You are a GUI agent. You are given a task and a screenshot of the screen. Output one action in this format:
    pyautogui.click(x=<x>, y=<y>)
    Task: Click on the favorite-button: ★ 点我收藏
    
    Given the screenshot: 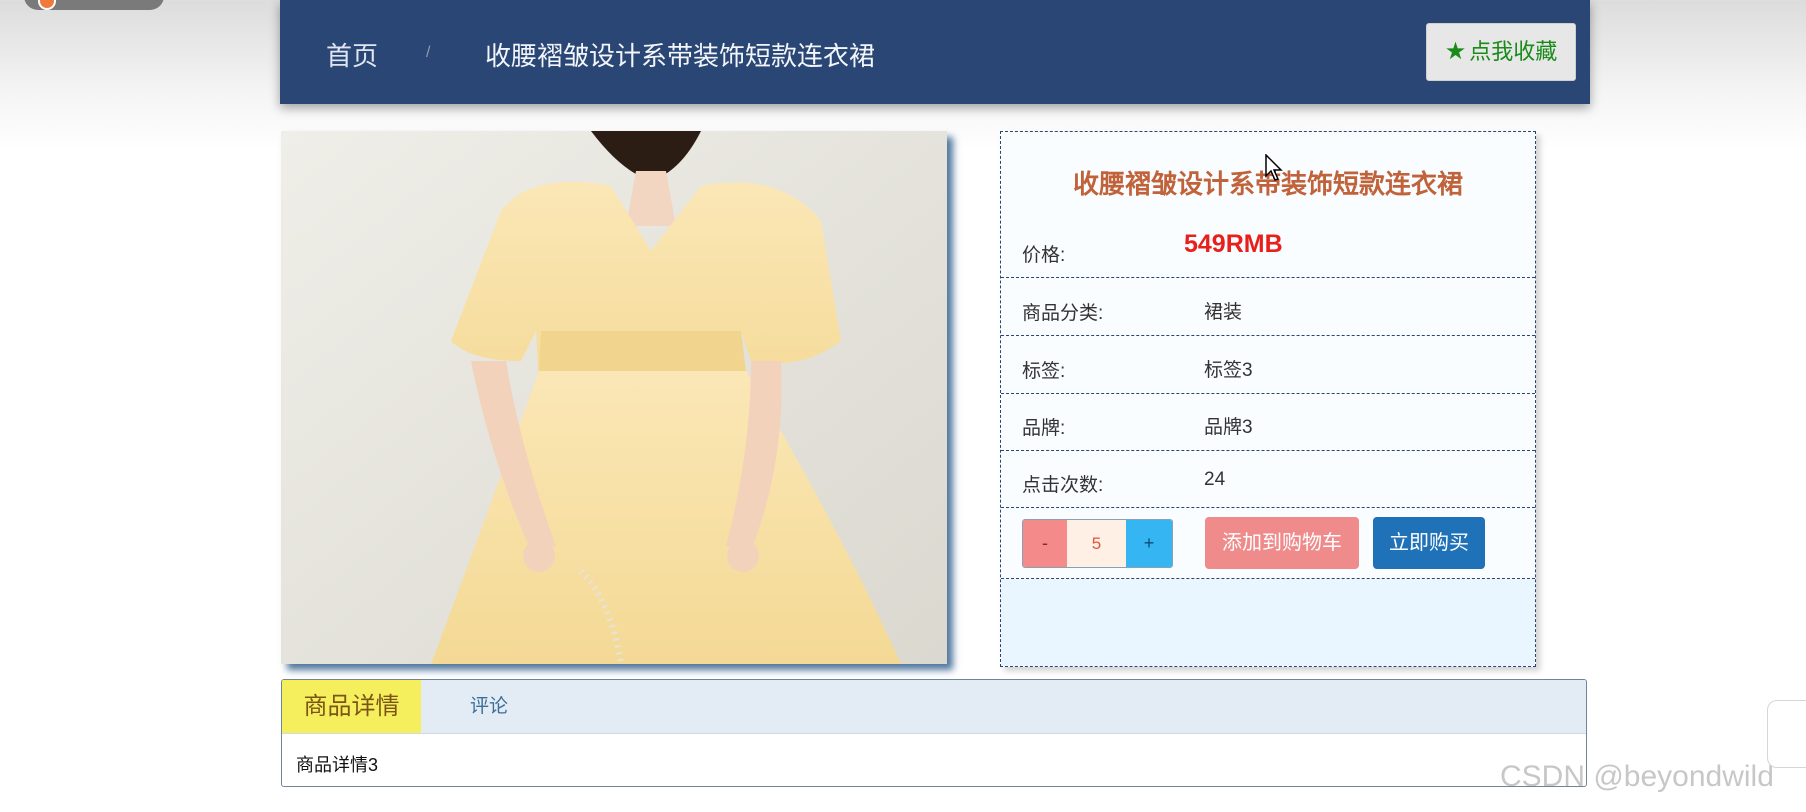 What is the action you would take?
    pyautogui.click(x=1501, y=52)
    